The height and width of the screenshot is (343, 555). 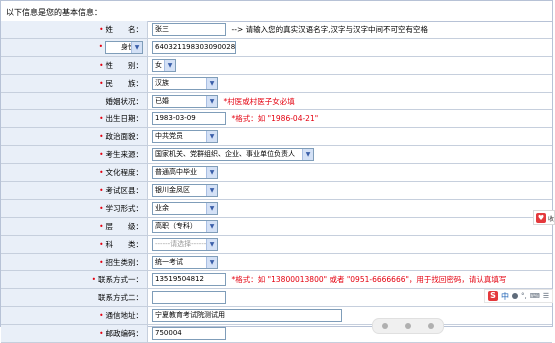 What do you see at coordinates (124, 334) in the screenshot?
I see `postcode-label: 邮政编码：` at bounding box center [124, 334].